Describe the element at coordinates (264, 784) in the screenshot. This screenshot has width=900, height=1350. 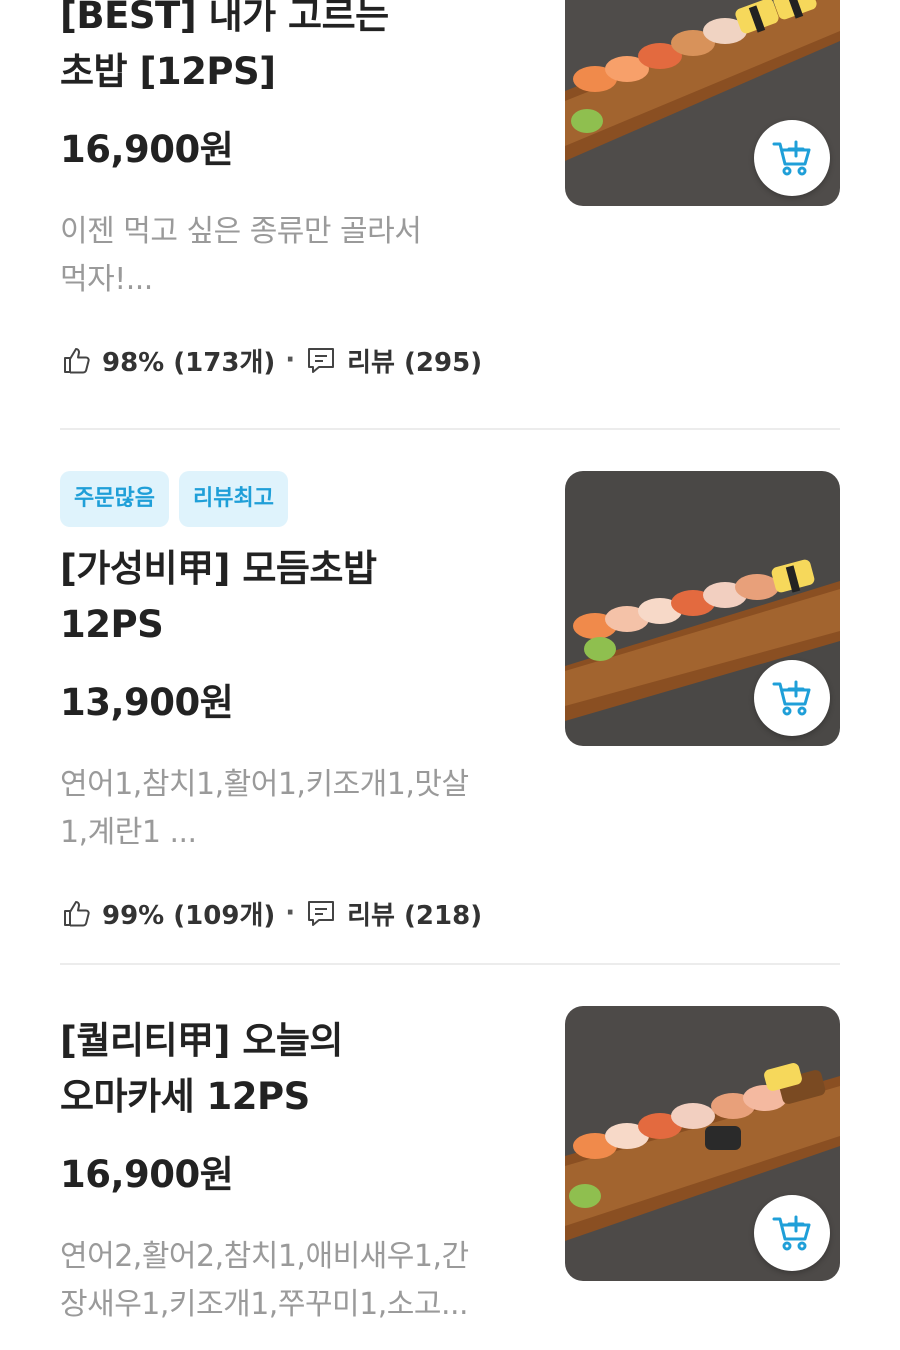
I see `menu-item-description-line: 연어1,참치1,활어1,키조개1,맛살` at that location.